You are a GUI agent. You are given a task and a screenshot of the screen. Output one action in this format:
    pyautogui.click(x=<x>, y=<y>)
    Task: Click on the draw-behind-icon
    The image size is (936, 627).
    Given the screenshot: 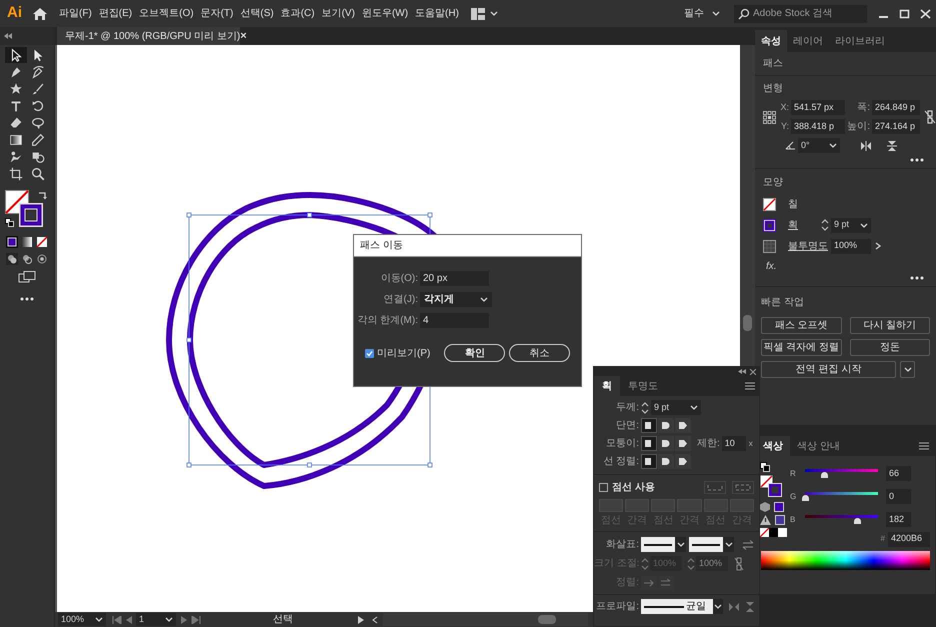 What is the action you would take?
    pyautogui.click(x=27, y=259)
    